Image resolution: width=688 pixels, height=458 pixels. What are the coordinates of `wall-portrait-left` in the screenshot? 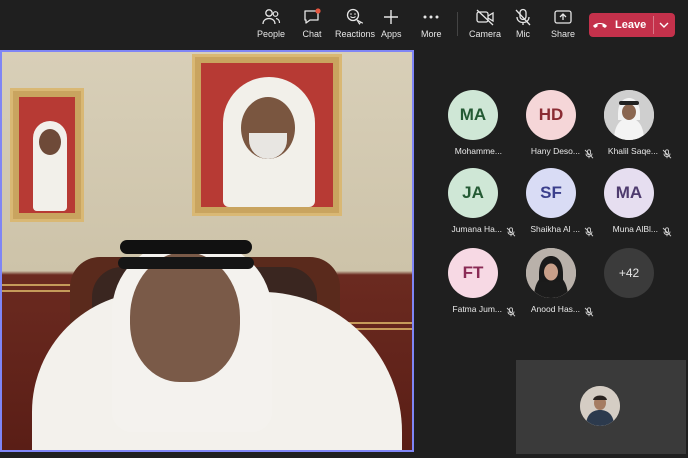 It's located at (47, 155).